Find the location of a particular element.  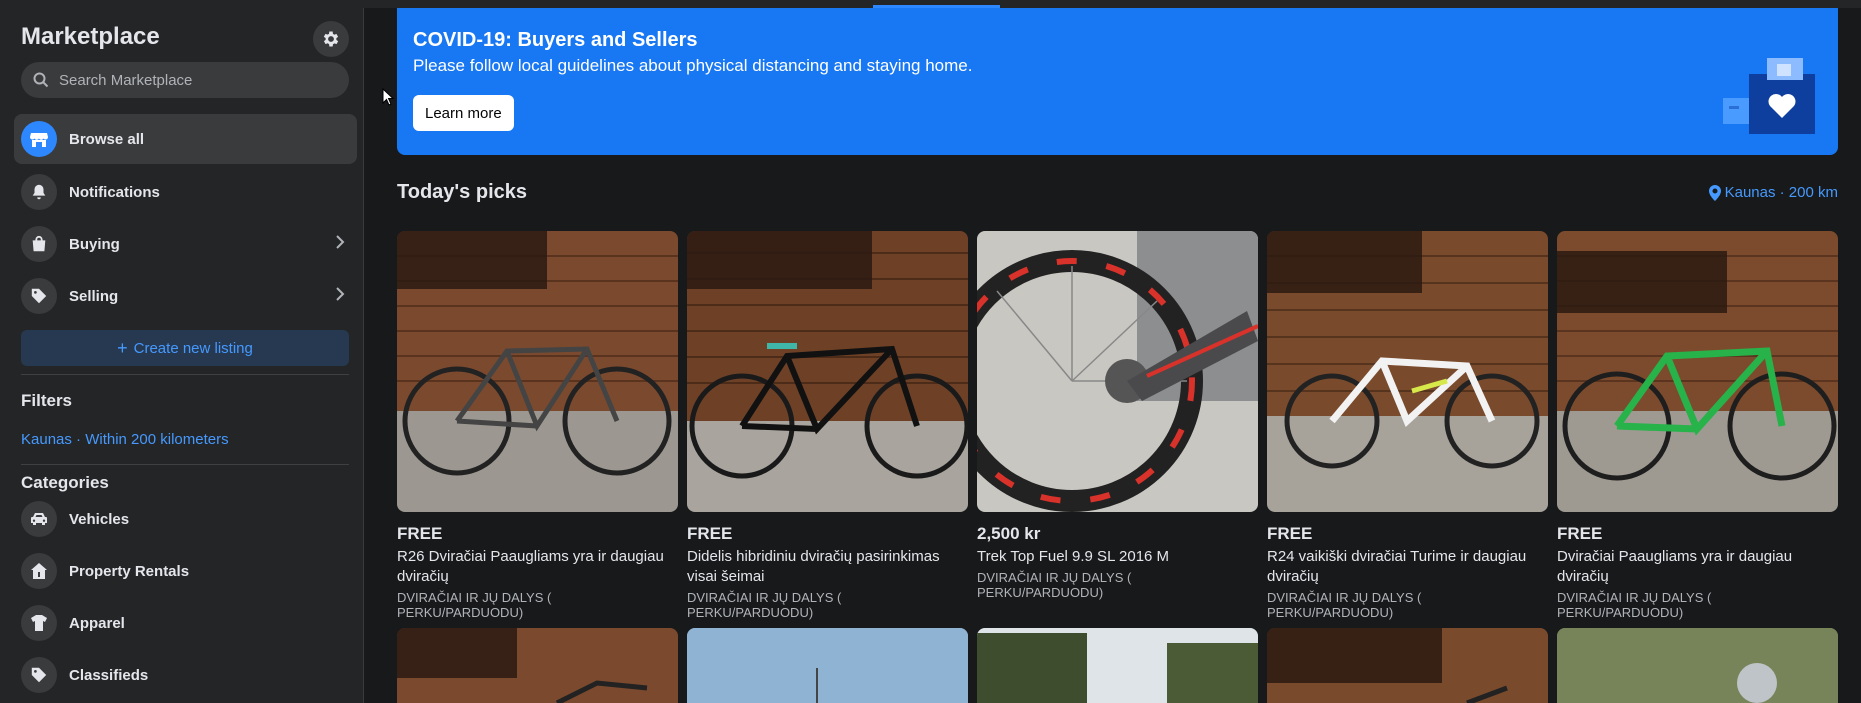

create-listing-label: Create new listing is located at coordinates (193, 348).